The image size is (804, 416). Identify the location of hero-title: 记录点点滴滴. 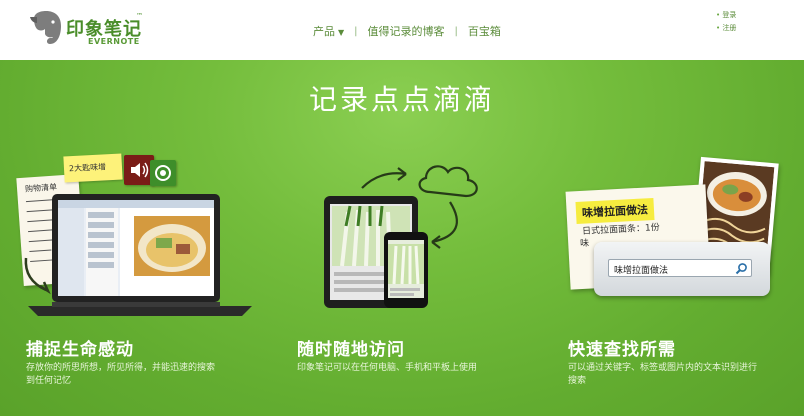
(401, 99).